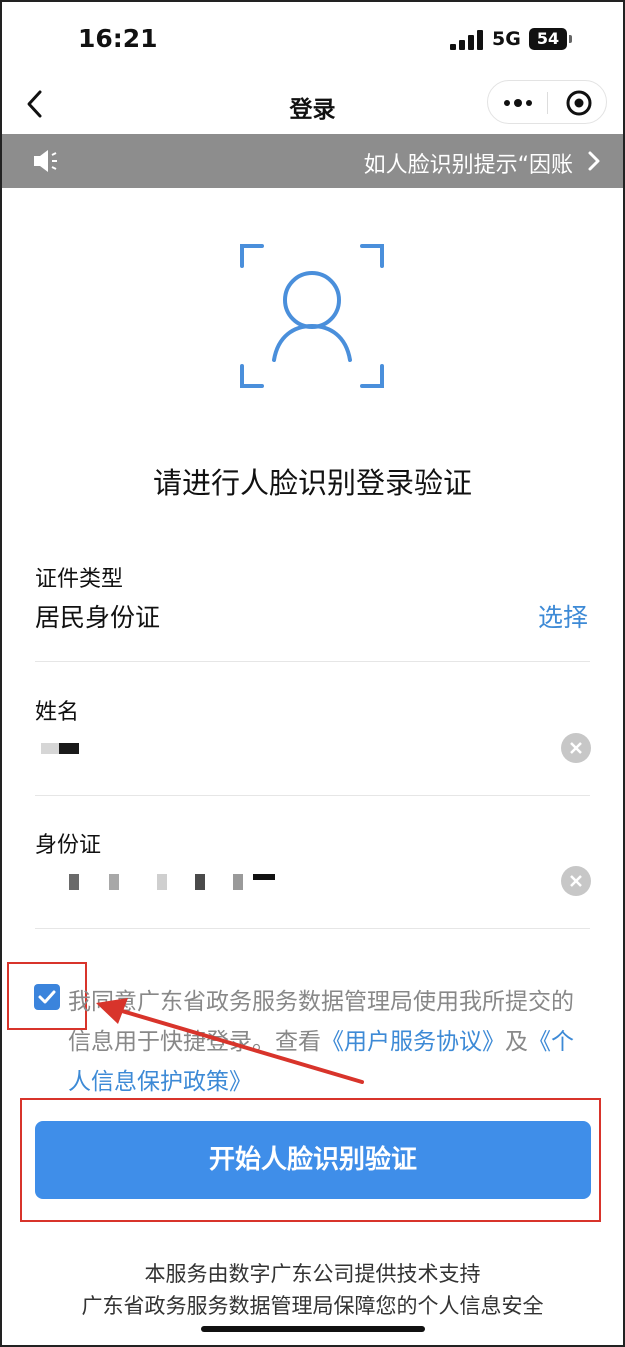 This screenshot has height=1347, width=625. I want to click on clear-id-number-icon, so click(576, 881).